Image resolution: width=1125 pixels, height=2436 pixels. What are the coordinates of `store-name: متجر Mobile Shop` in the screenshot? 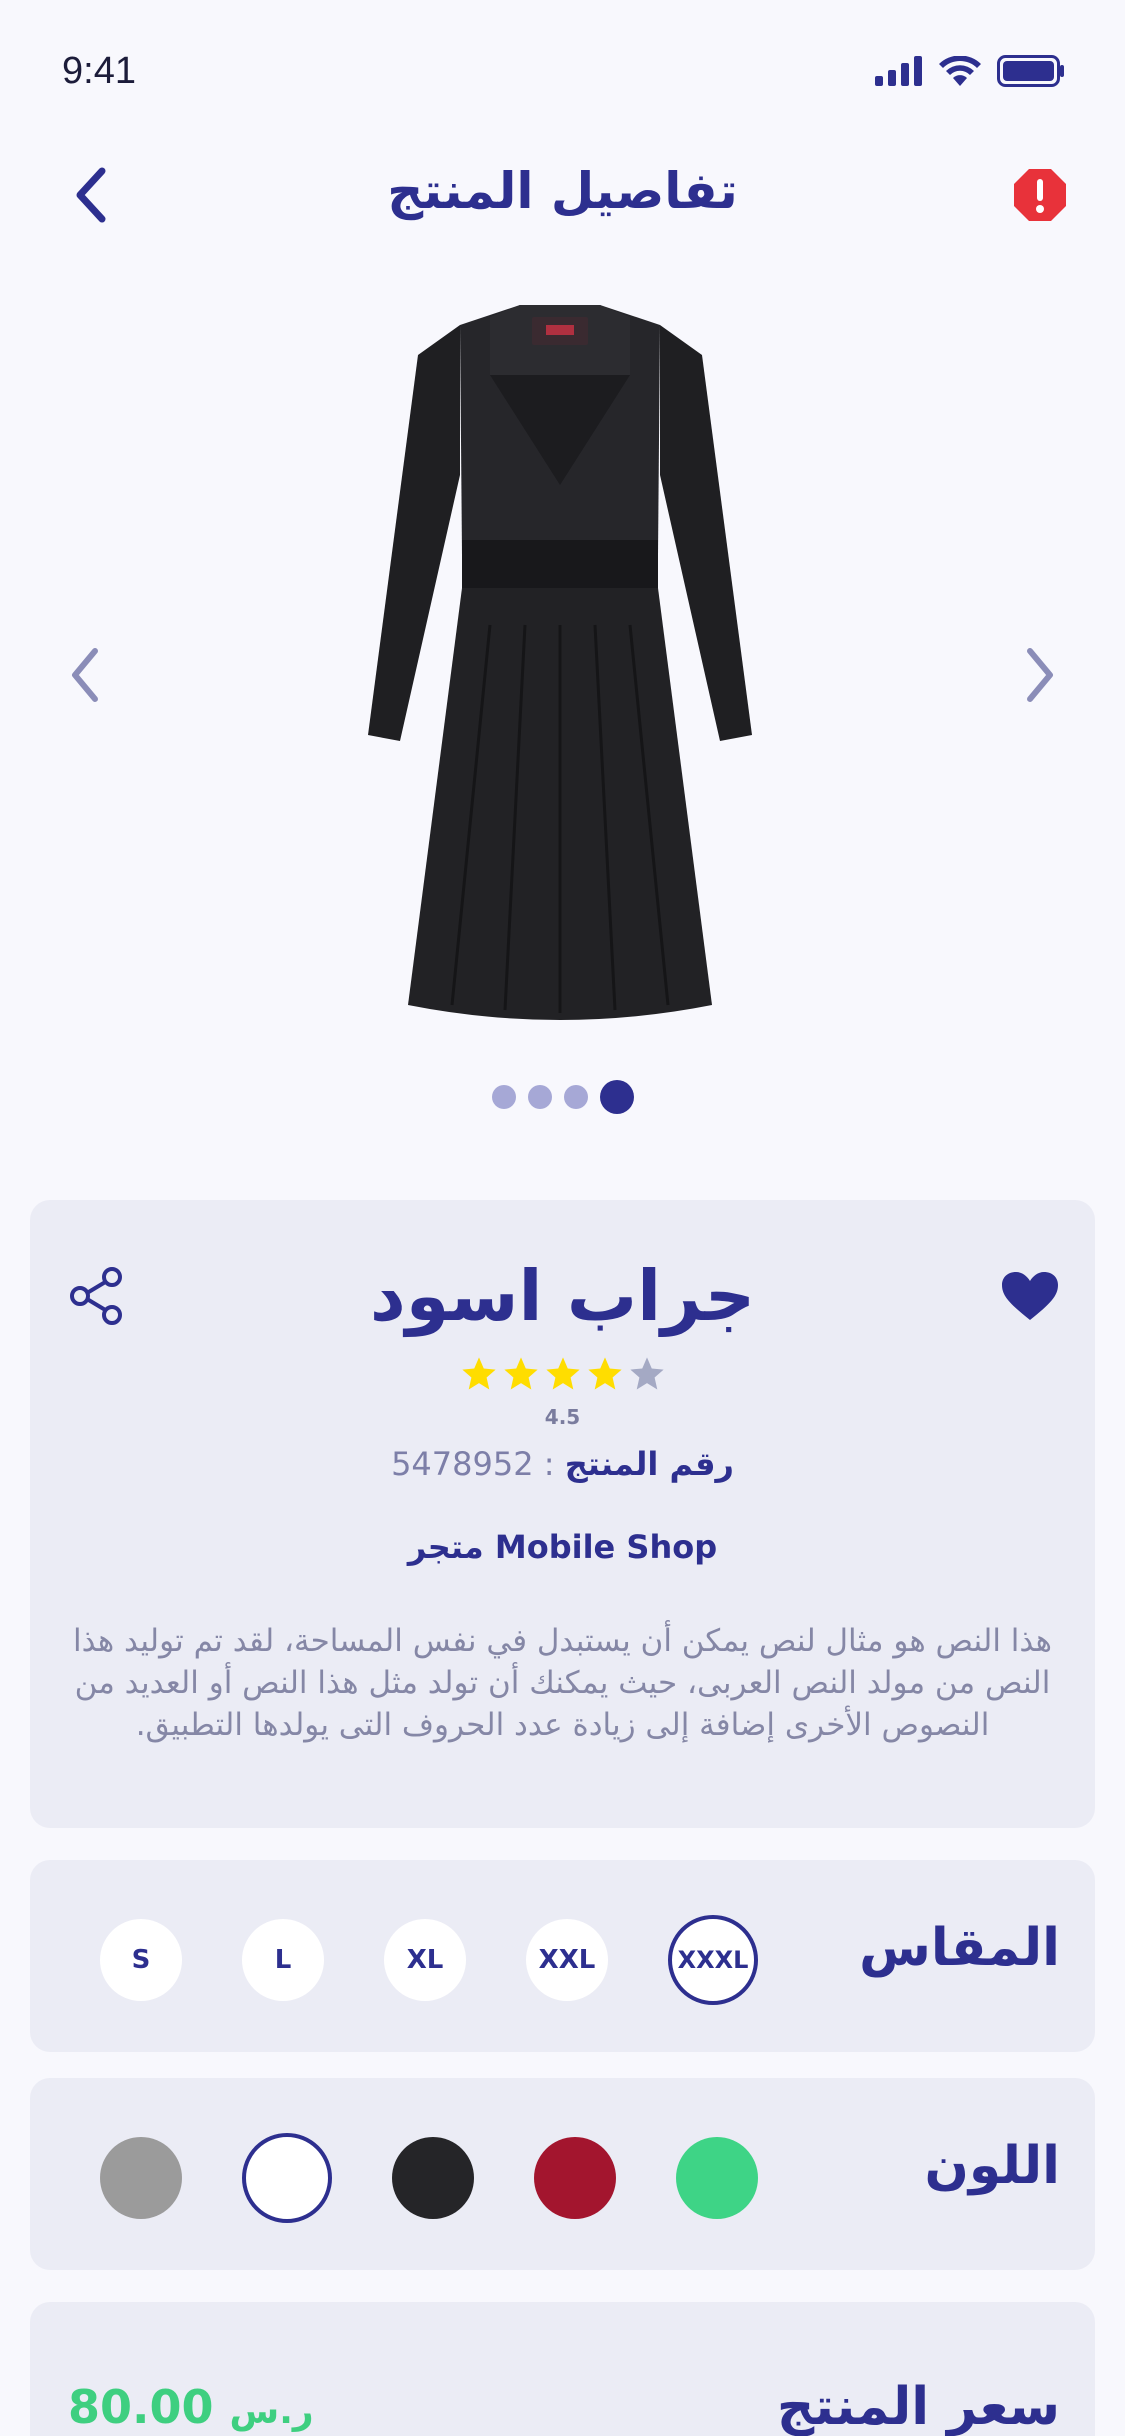 It's located at (562, 1547).